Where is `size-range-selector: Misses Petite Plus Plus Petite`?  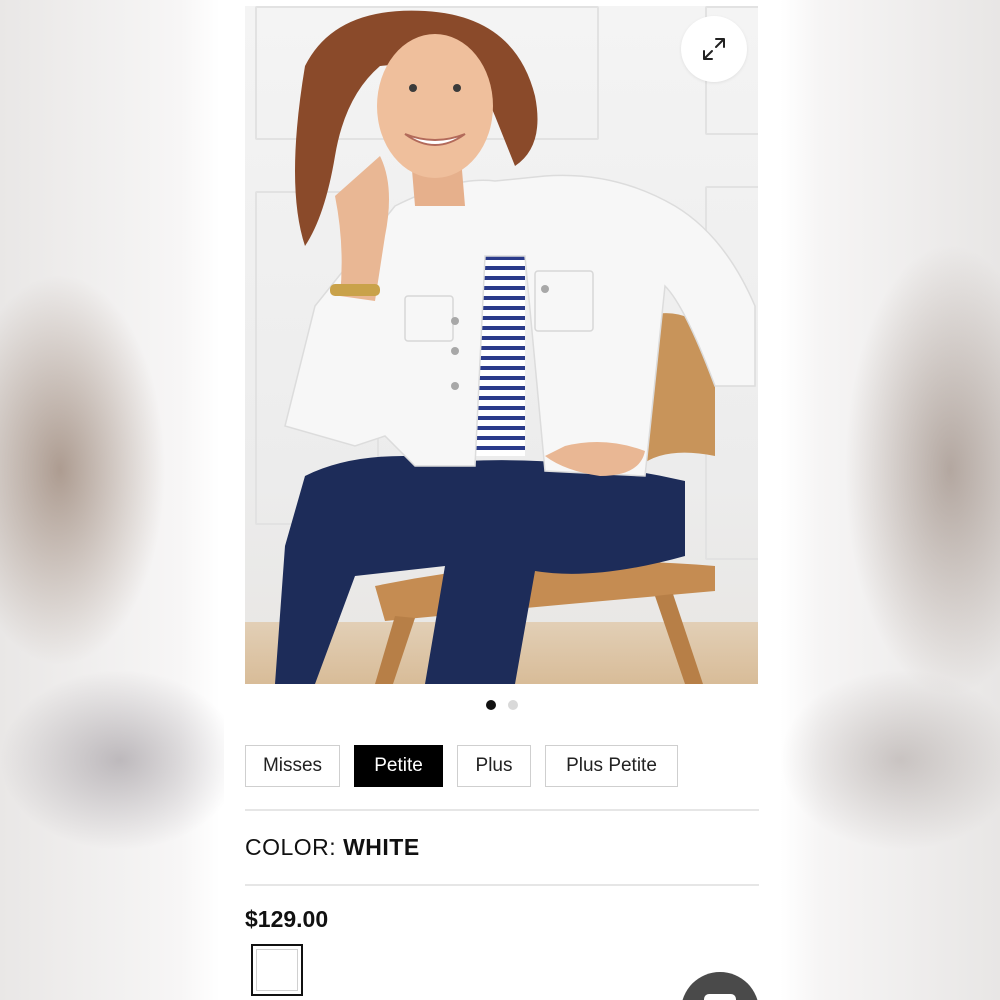
size-range-selector: Misses Petite Plus Plus Petite is located at coordinates (461, 766).